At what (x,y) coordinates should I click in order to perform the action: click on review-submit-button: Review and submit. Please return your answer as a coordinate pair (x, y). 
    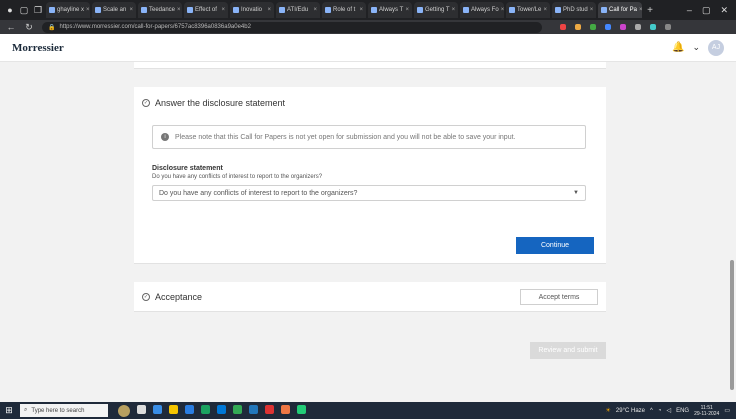
    Looking at the image, I should click on (568, 350).